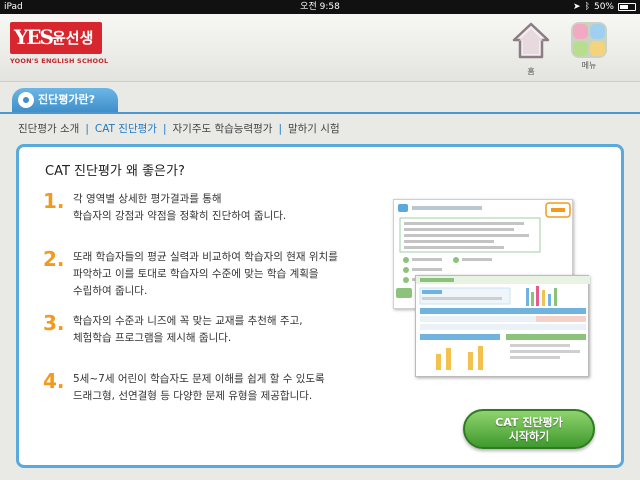  Describe the element at coordinates (126, 128) in the screenshot. I see `subnav-item-cat: CAT 진단평가` at that location.